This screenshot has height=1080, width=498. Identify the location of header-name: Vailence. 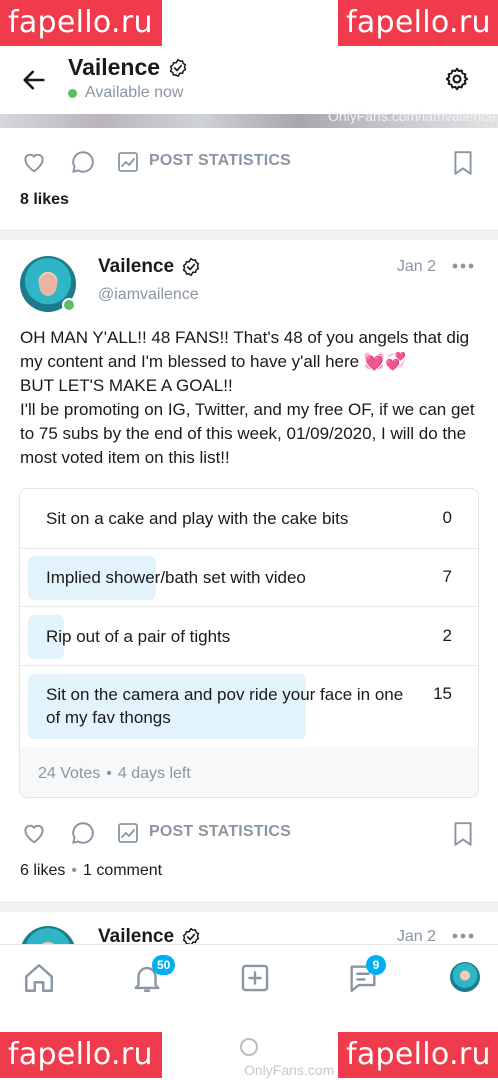
(114, 67).